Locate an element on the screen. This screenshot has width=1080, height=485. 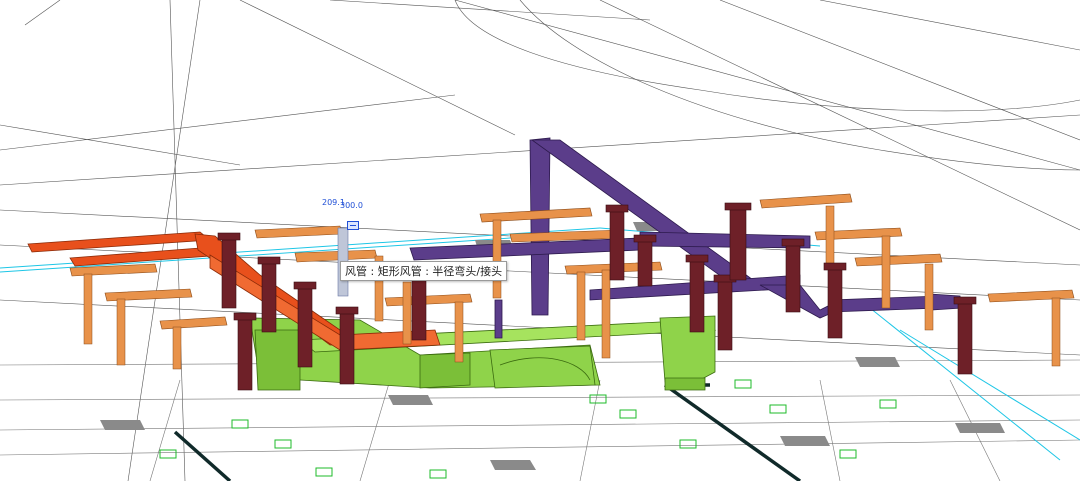
dimension-label-height: 300.0 is located at coordinates (351, 205).